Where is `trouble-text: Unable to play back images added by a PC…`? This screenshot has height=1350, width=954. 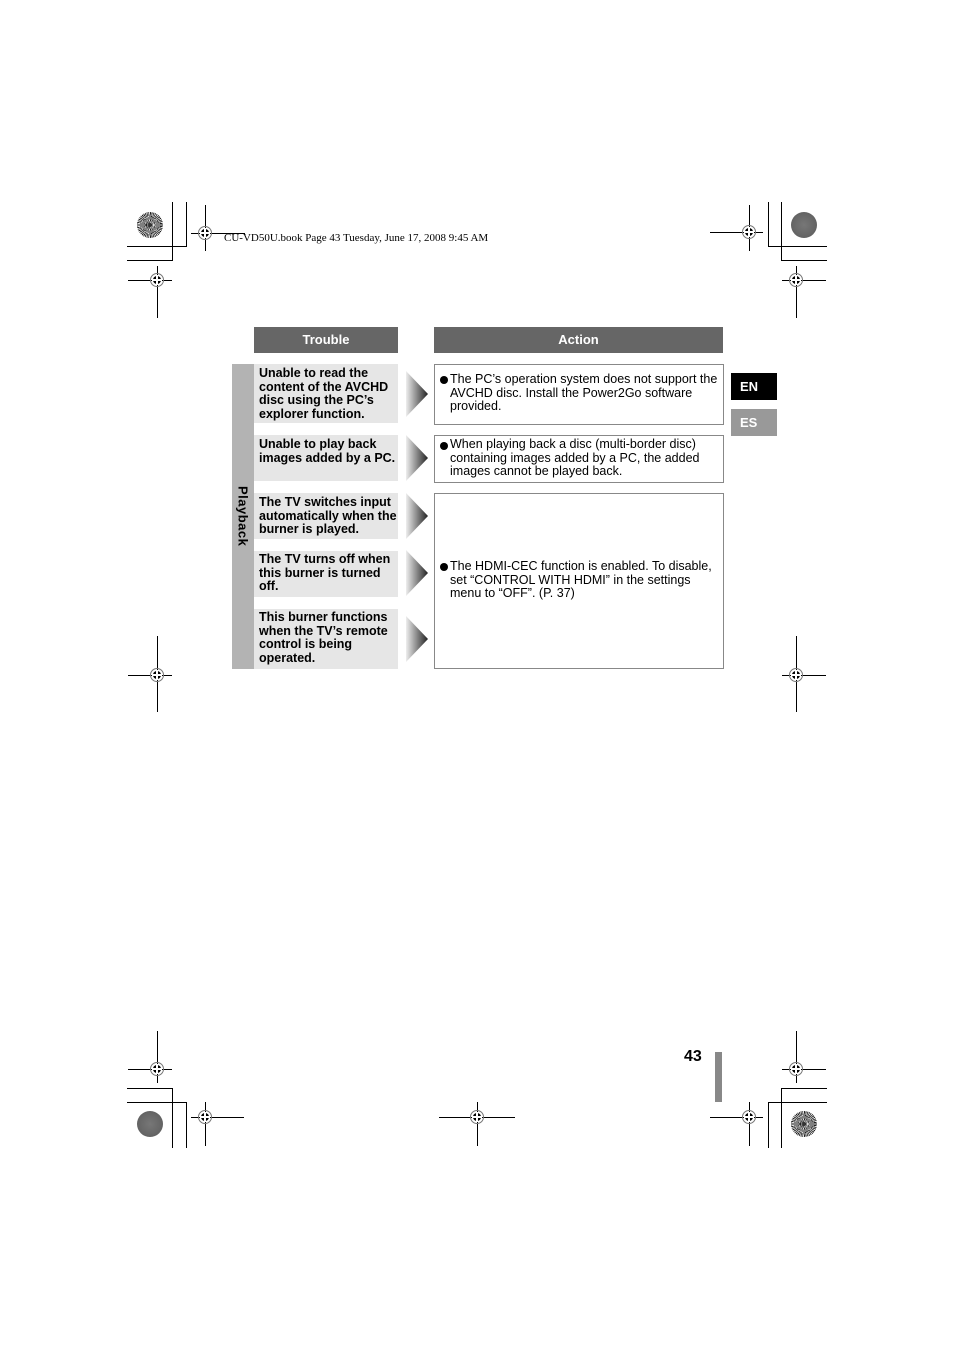
trouble-text: Unable to play back images added by a PC… is located at coordinates (327, 451).